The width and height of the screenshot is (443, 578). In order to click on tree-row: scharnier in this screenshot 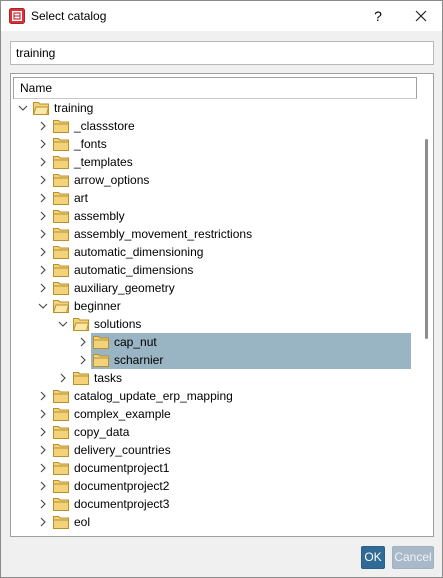, I will do `click(213, 360)`.